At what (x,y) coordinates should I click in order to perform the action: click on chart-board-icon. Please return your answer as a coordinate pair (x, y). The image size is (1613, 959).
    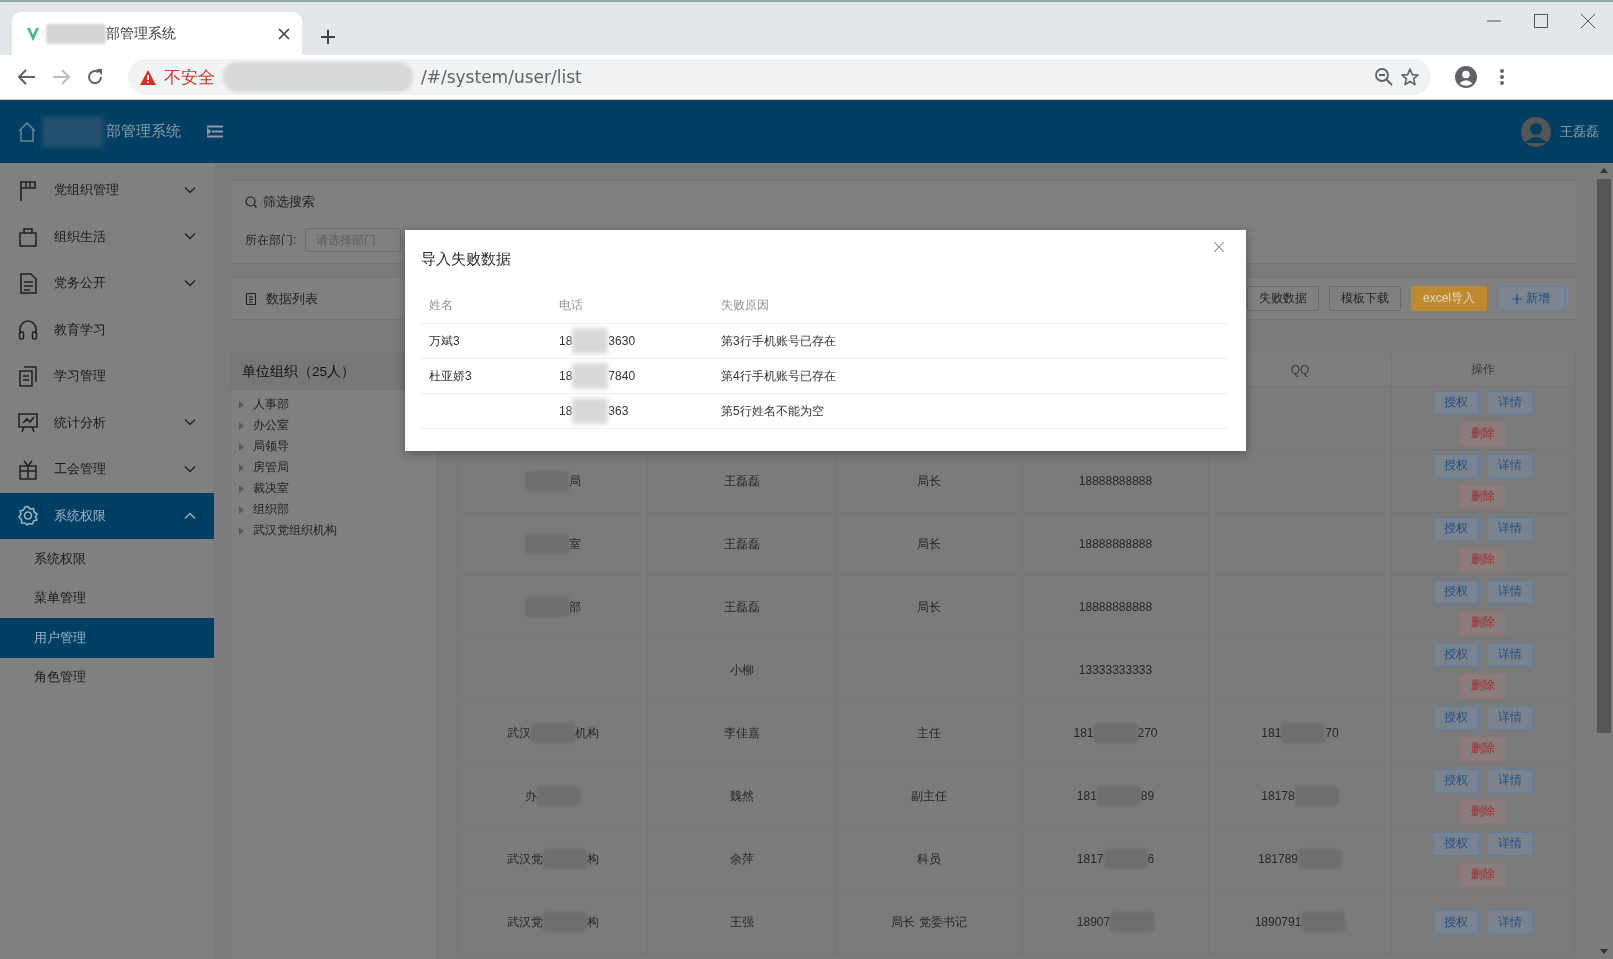
    Looking at the image, I should click on (28, 423).